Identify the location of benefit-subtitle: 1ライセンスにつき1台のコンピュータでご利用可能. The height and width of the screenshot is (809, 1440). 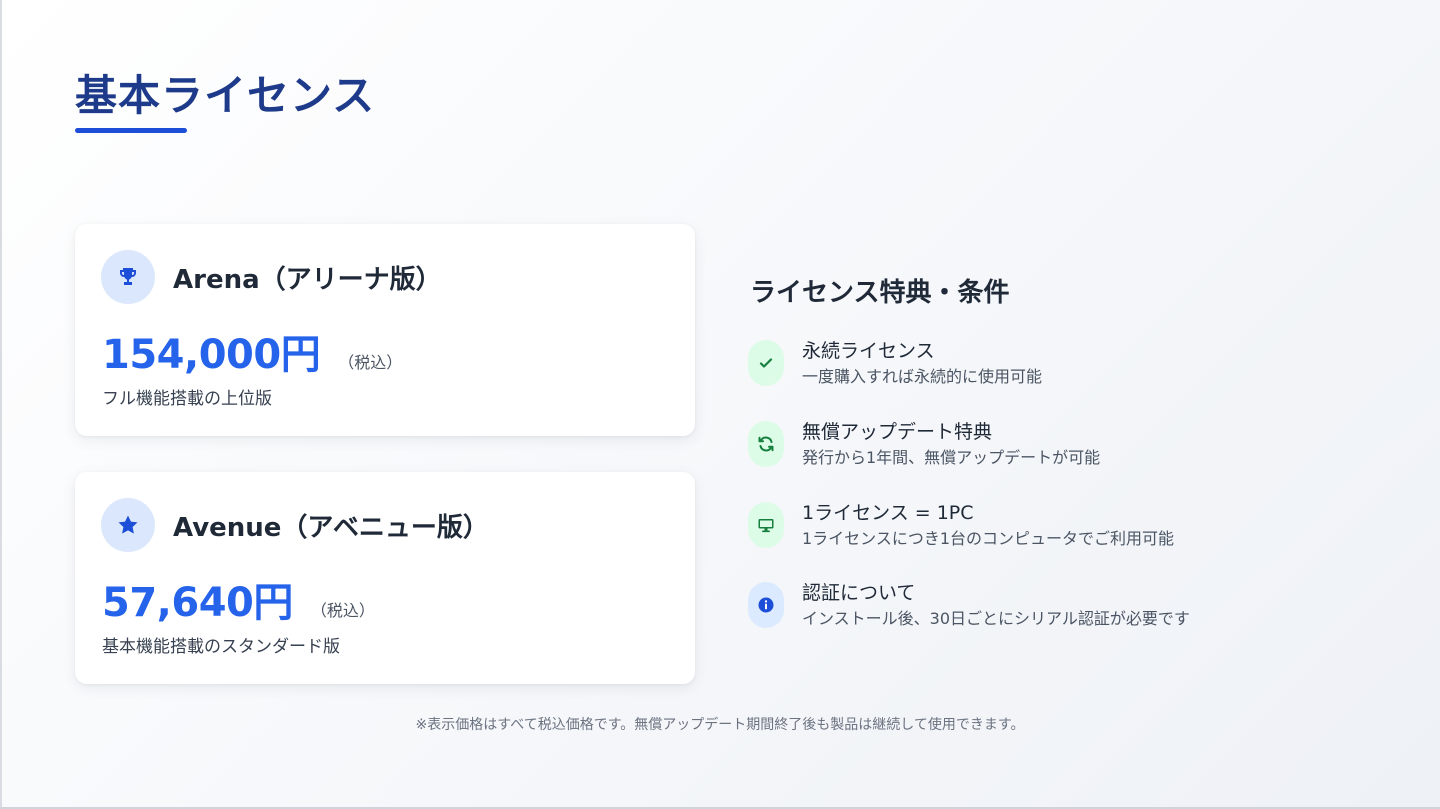
(988, 538).